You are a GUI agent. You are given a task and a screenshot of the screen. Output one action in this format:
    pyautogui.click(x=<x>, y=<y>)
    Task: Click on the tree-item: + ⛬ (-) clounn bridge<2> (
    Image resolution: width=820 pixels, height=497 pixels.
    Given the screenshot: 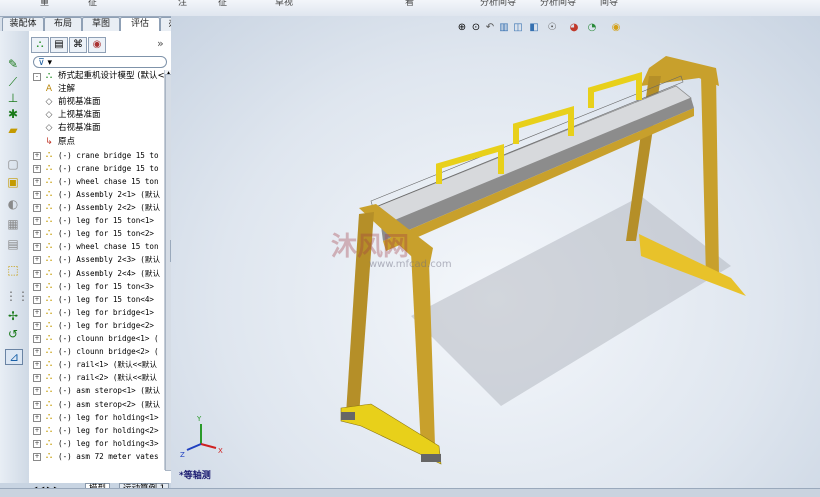 What is the action you would take?
    pyautogui.click(x=96, y=351)
    